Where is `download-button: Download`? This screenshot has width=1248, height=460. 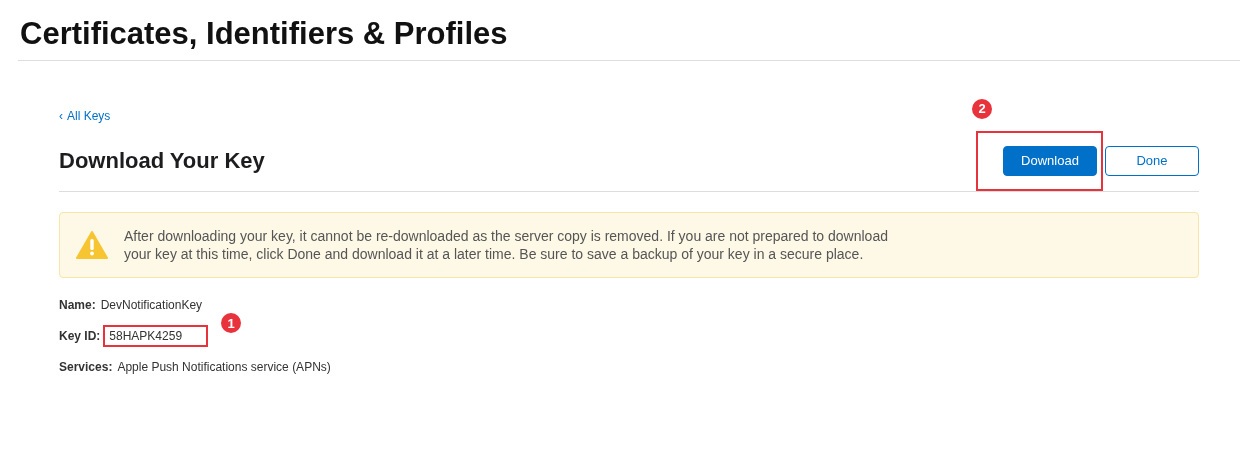 download-button: Download is located at coordinates (1050, 160).